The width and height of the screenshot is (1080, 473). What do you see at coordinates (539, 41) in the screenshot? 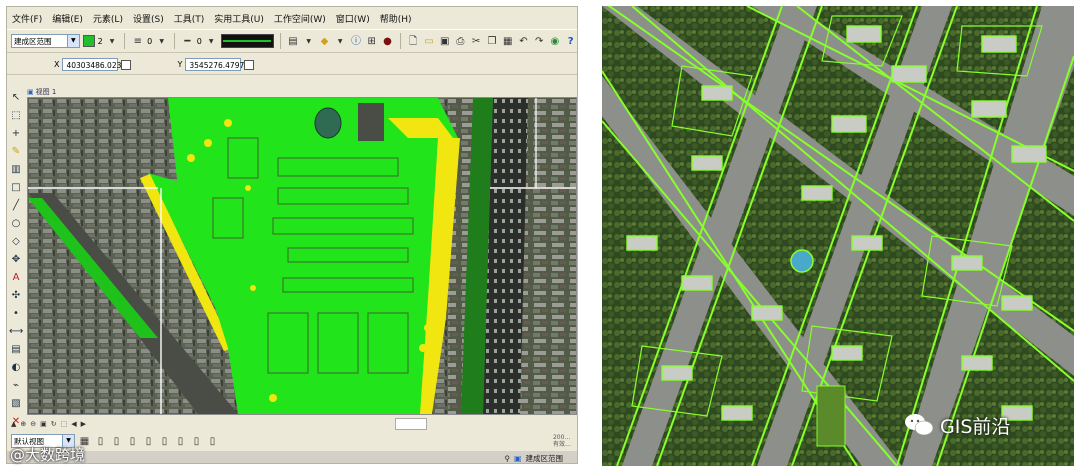
I see `redo-icon: ↷` at bounding box center [539, 41].